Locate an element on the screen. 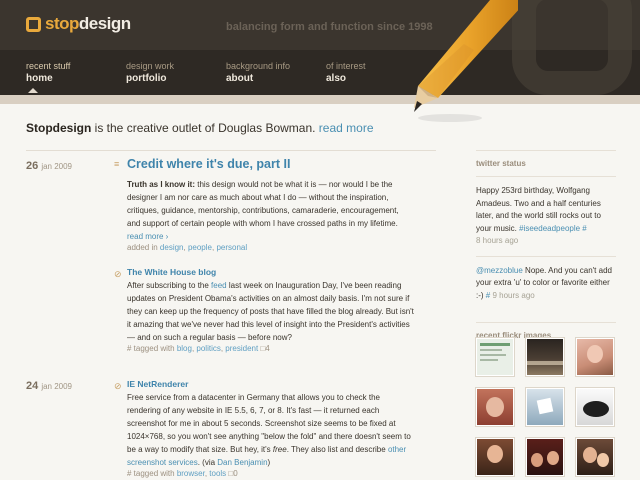  flickr-gallery is located at coordinates (545, 407).